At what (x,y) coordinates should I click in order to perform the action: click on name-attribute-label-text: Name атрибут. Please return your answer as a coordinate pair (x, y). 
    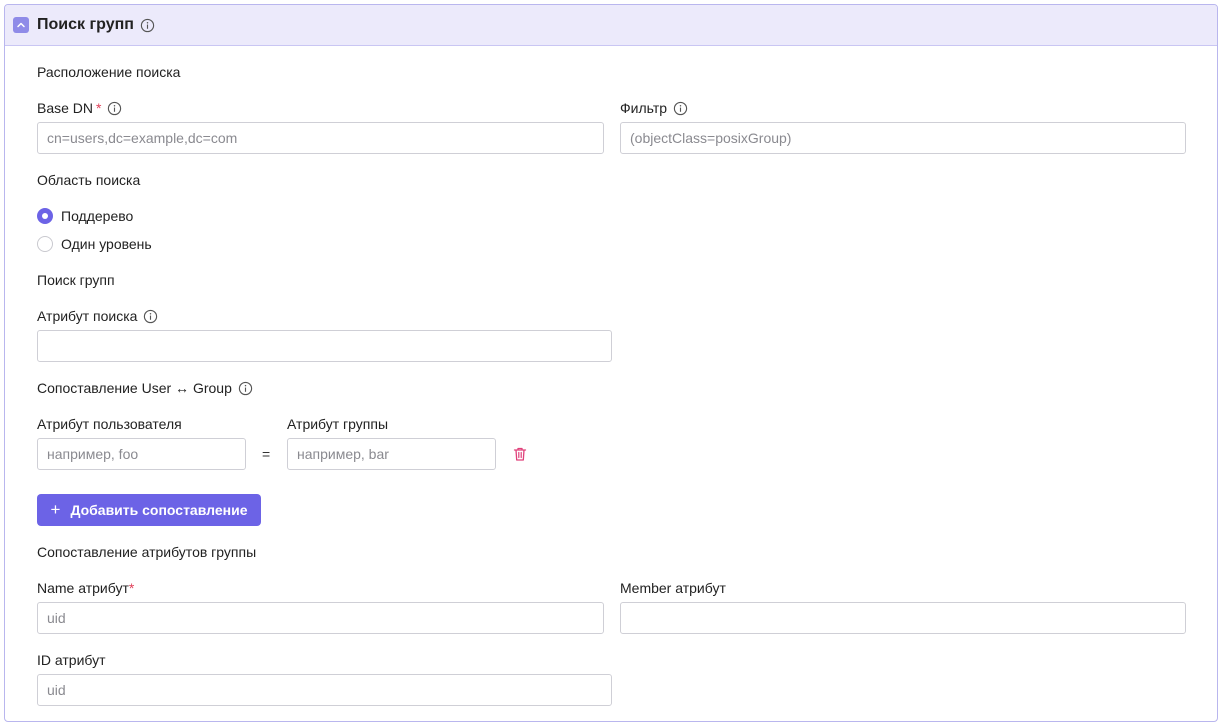
    Looking at the image, I should click on (83, 588).